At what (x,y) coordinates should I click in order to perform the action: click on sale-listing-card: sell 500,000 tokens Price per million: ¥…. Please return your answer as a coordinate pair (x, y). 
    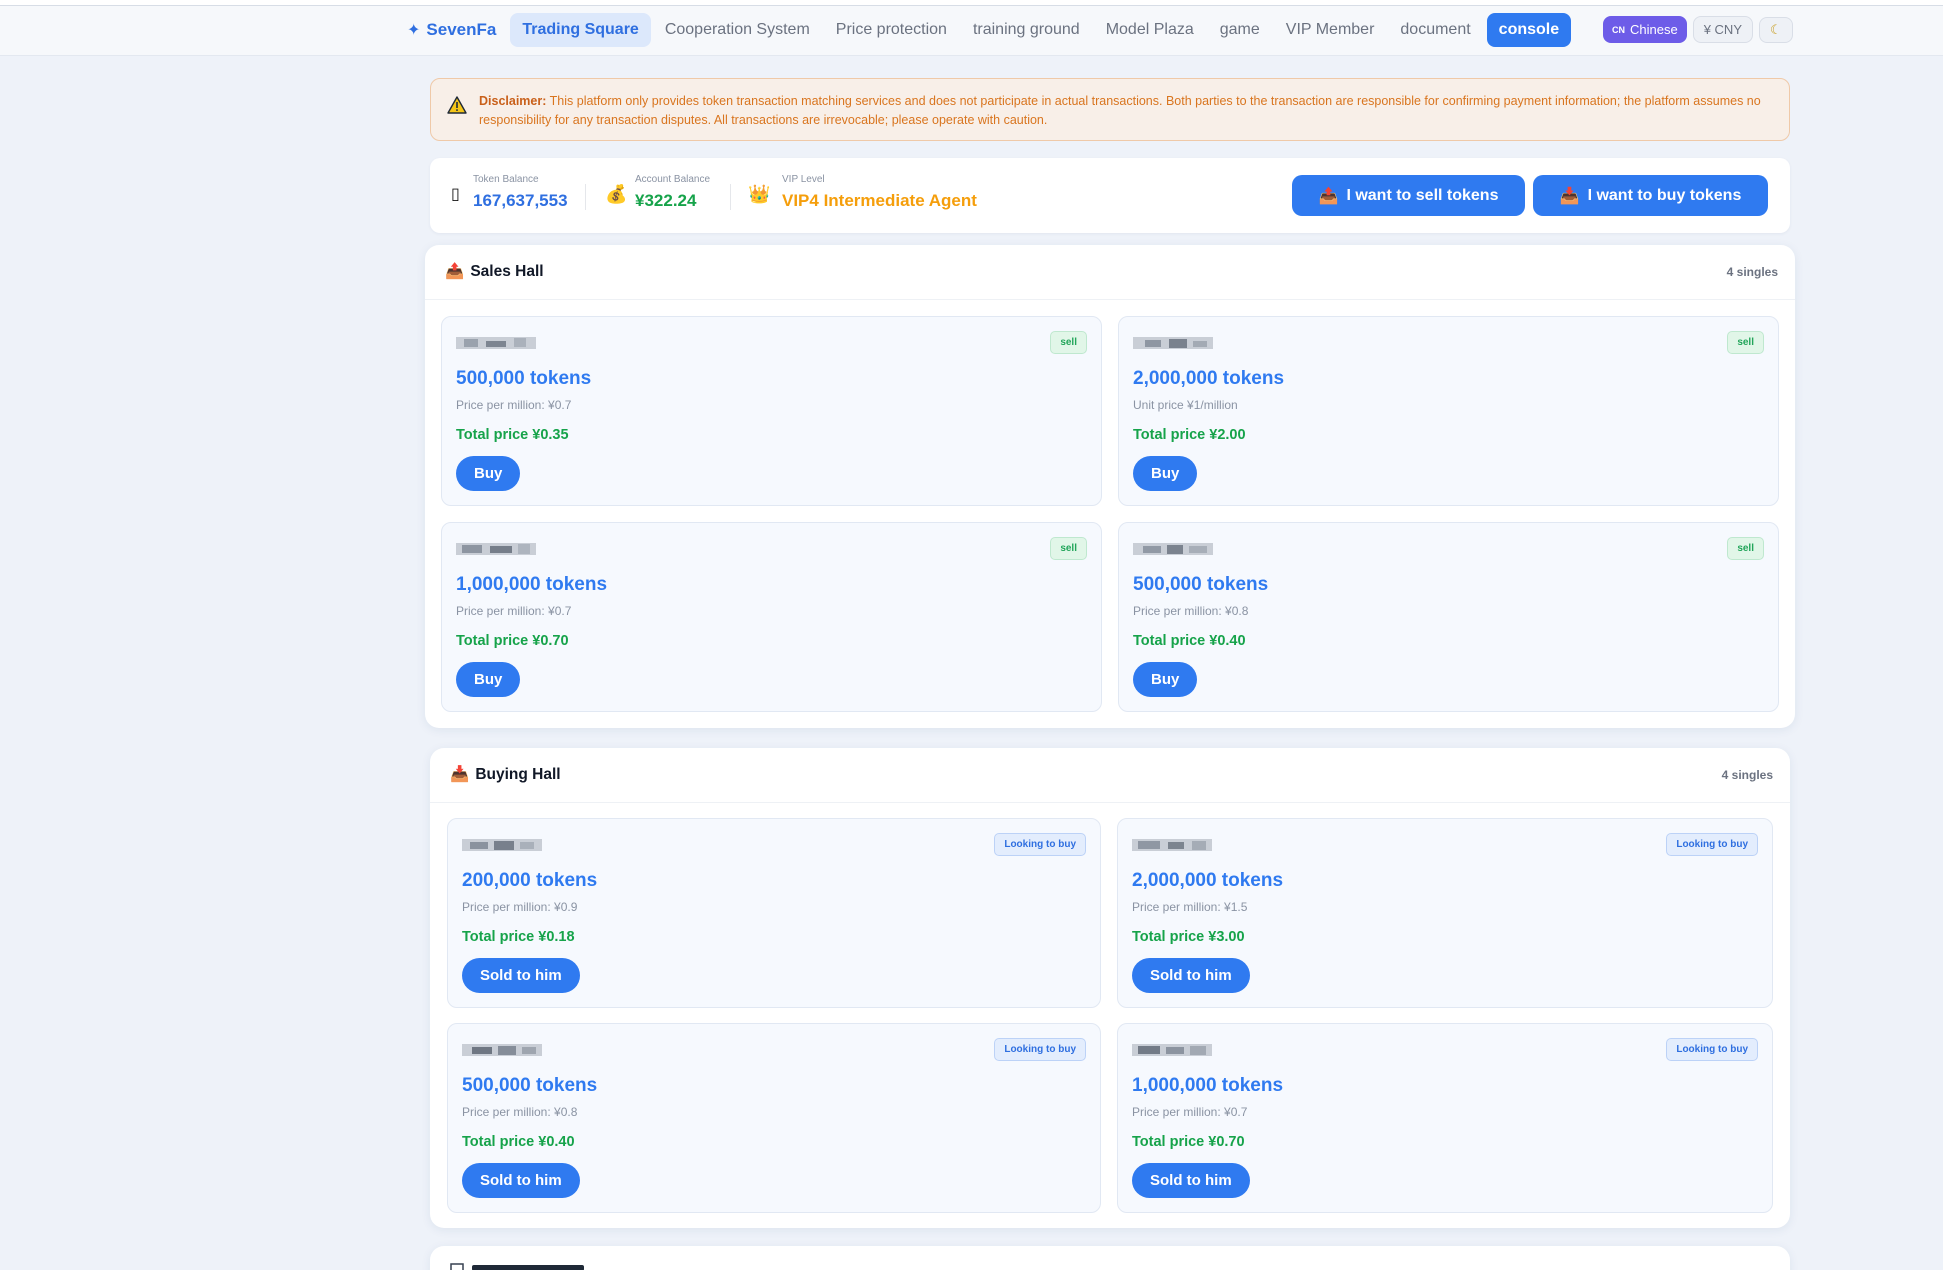
    Looking at the image, I should click on (771, 411).